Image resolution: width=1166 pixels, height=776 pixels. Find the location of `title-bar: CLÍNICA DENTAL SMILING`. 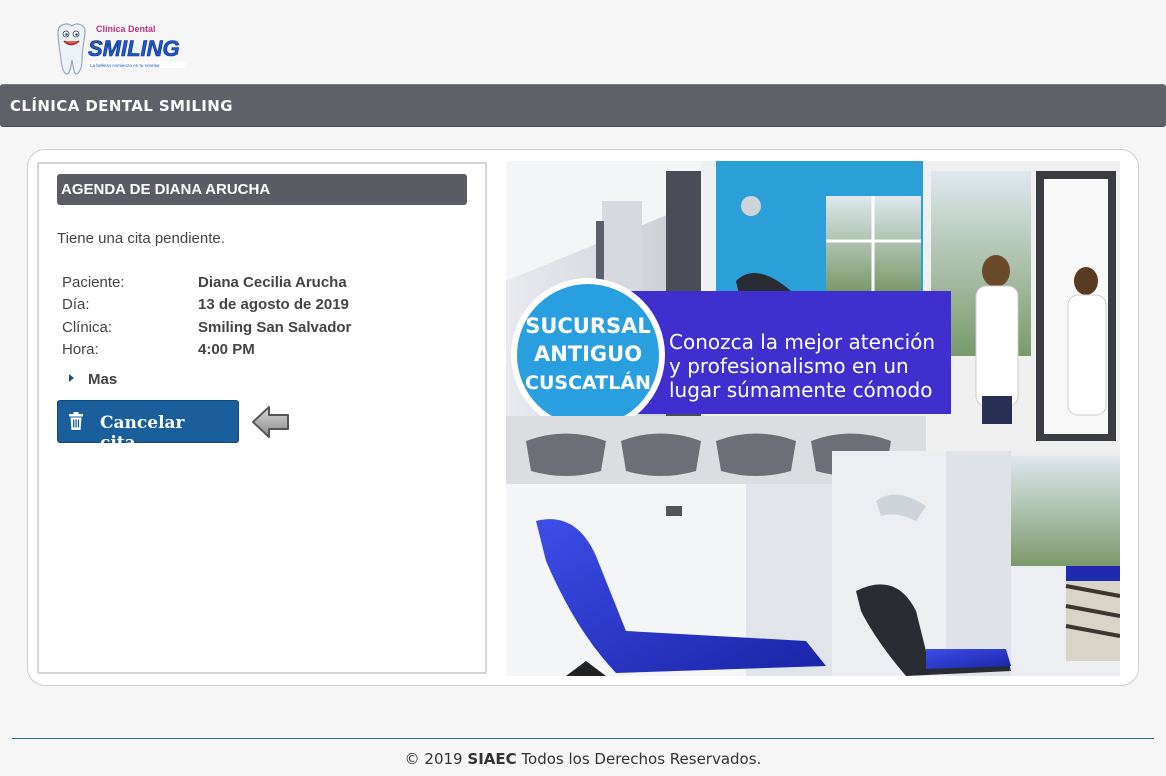

title-bar: CLÍNICA DENTAL SMILING is located at coordinates (583, 105).